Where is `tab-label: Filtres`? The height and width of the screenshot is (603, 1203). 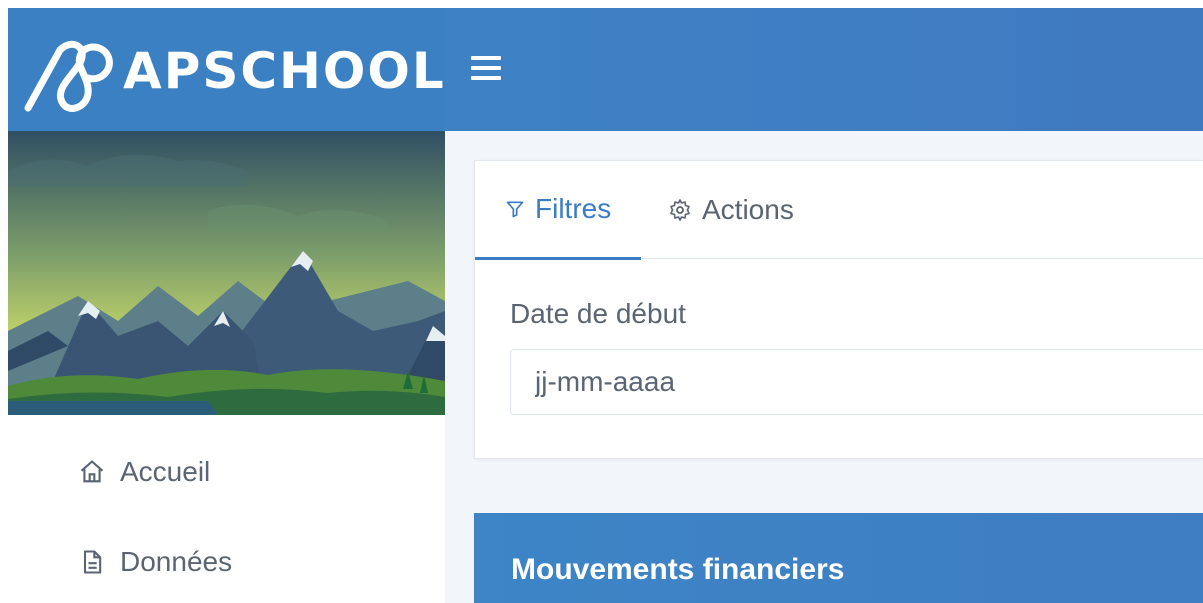
tab-label: Filtres is located at coordinates (573, 208).